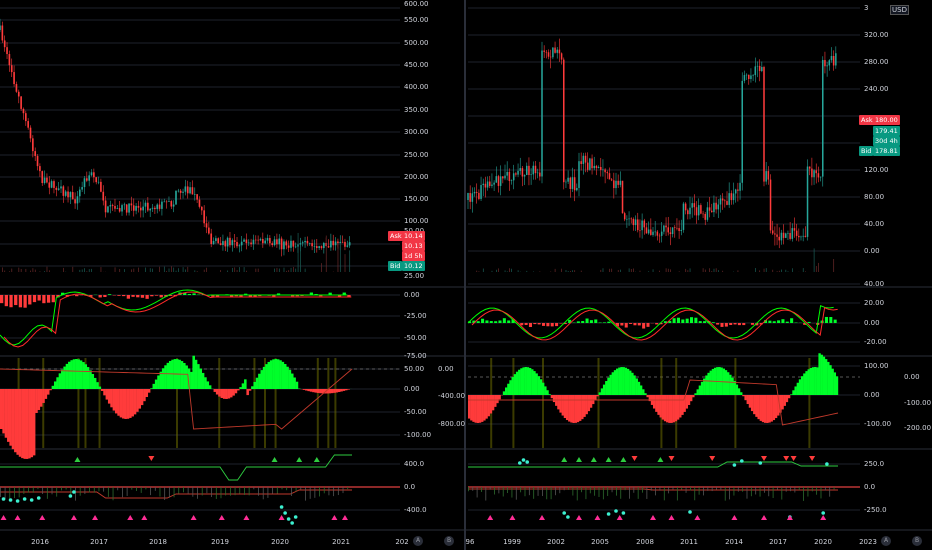  I want to click on price-tick: 240.00, so click(876, 89).